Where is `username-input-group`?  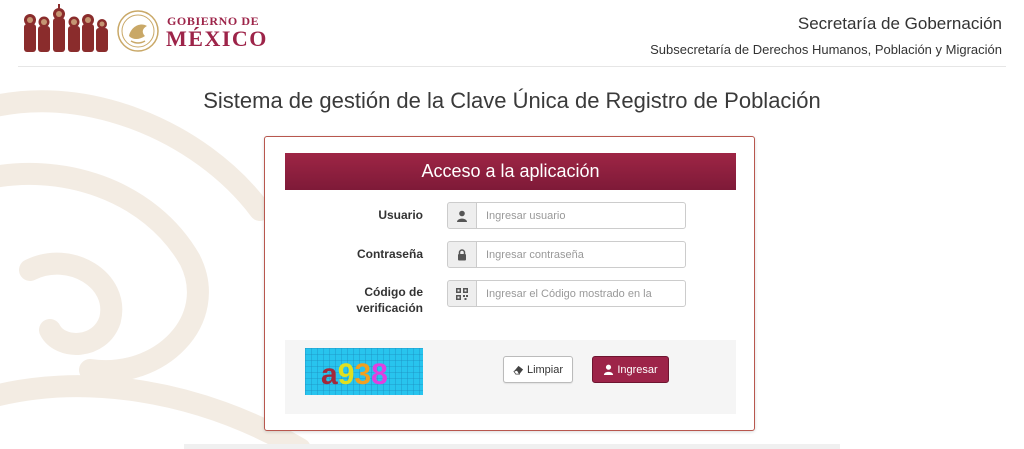
username-input-group is located at coordinates (567, 215).